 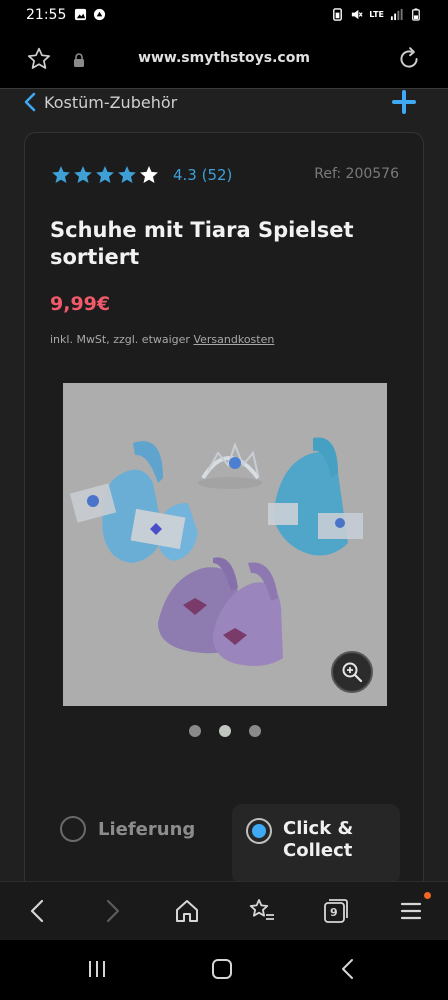 What do you see at coordinates (220, 612) in the screenshot?
I see `purple-shoes` at bounding box center [220, 612].